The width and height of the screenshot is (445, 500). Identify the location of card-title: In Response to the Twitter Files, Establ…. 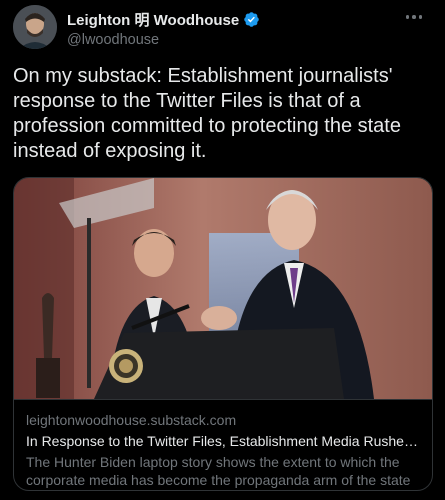
(223, 441).